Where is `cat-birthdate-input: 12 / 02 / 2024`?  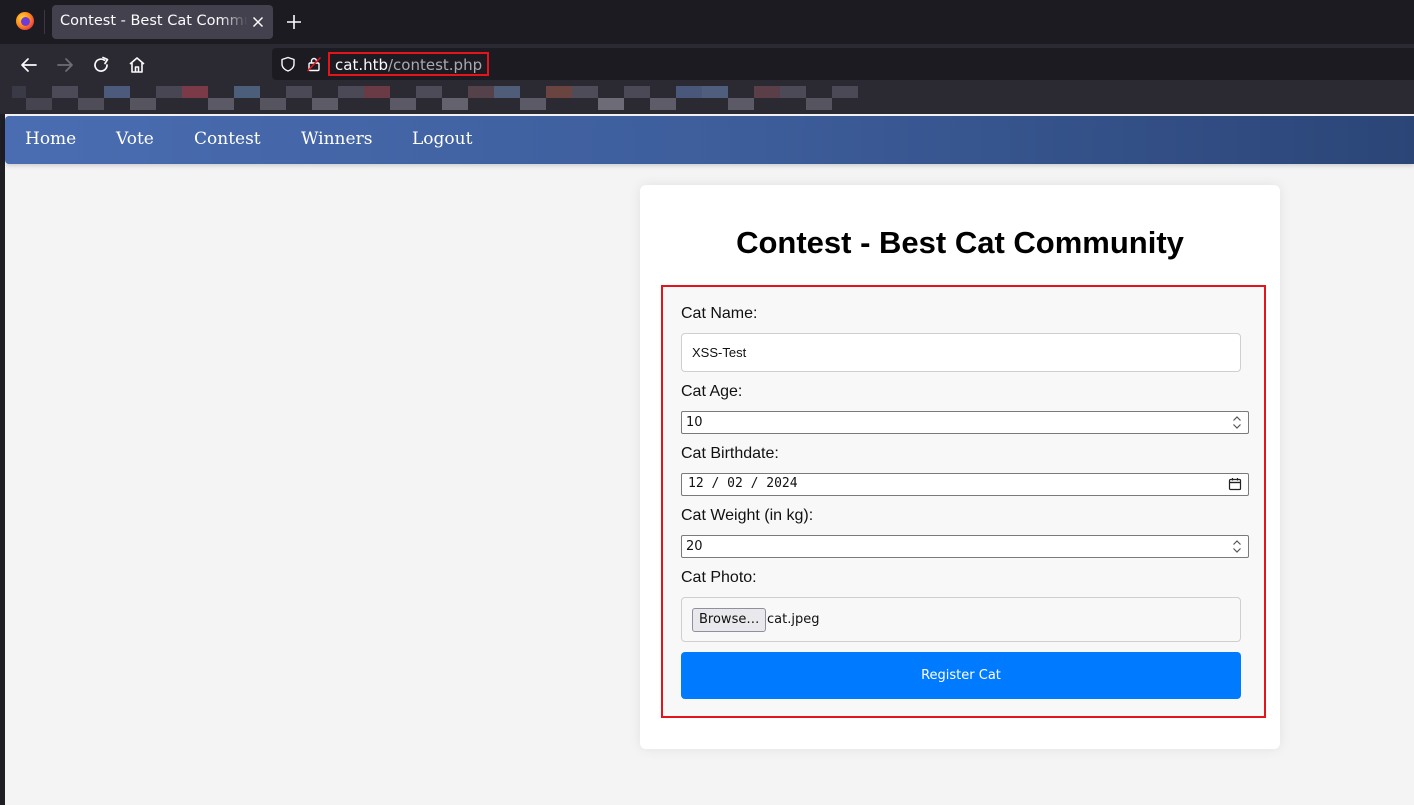 cat-birthdate-input: 12 / 02 / 2024 is located at coordinates (965, 484).